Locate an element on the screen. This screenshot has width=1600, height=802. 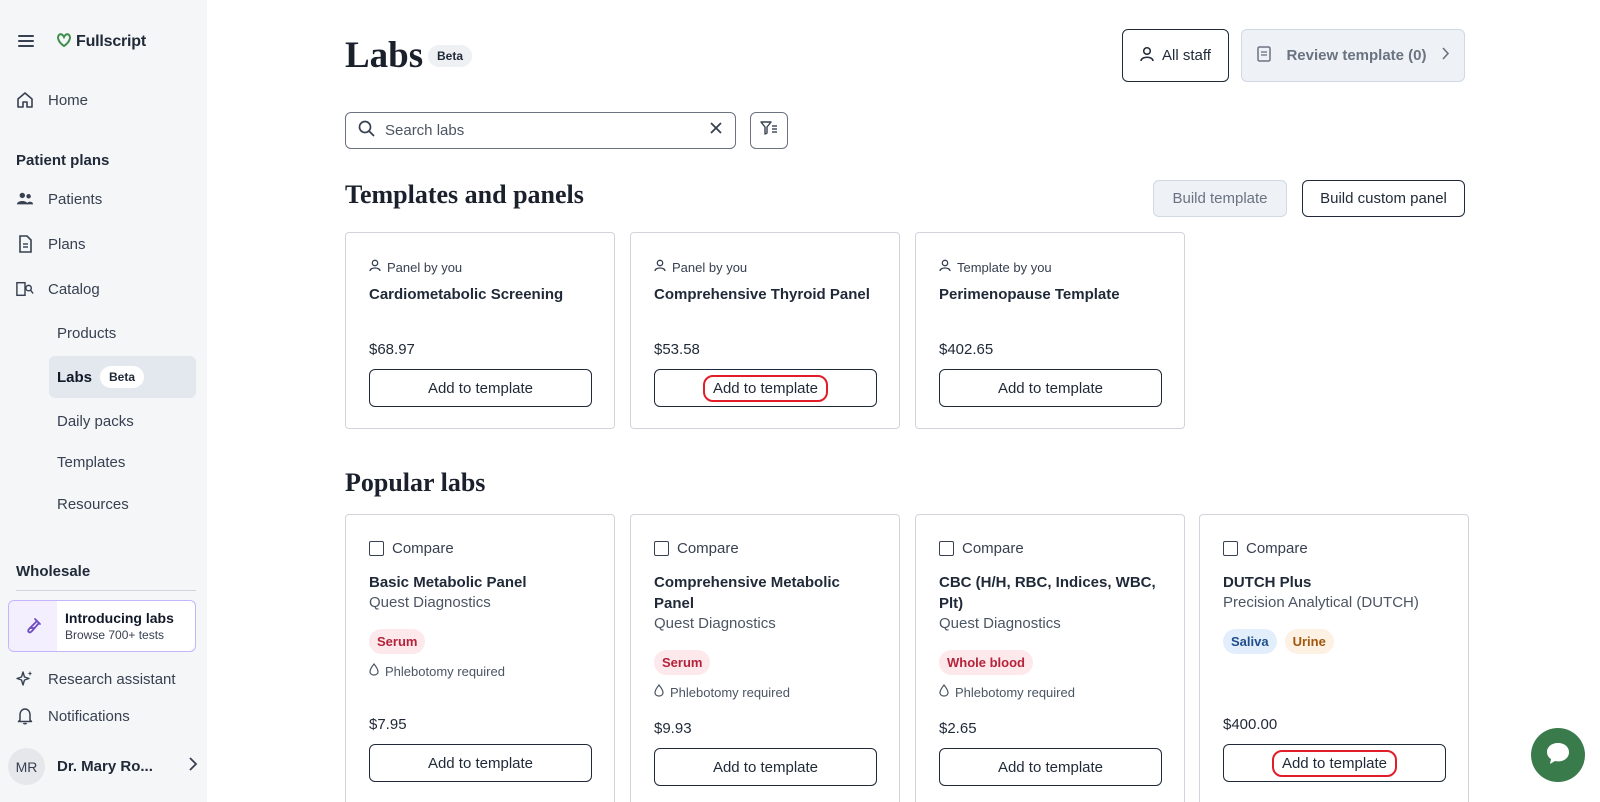
nav-plans: Plans is located at coordinates (51, 244).